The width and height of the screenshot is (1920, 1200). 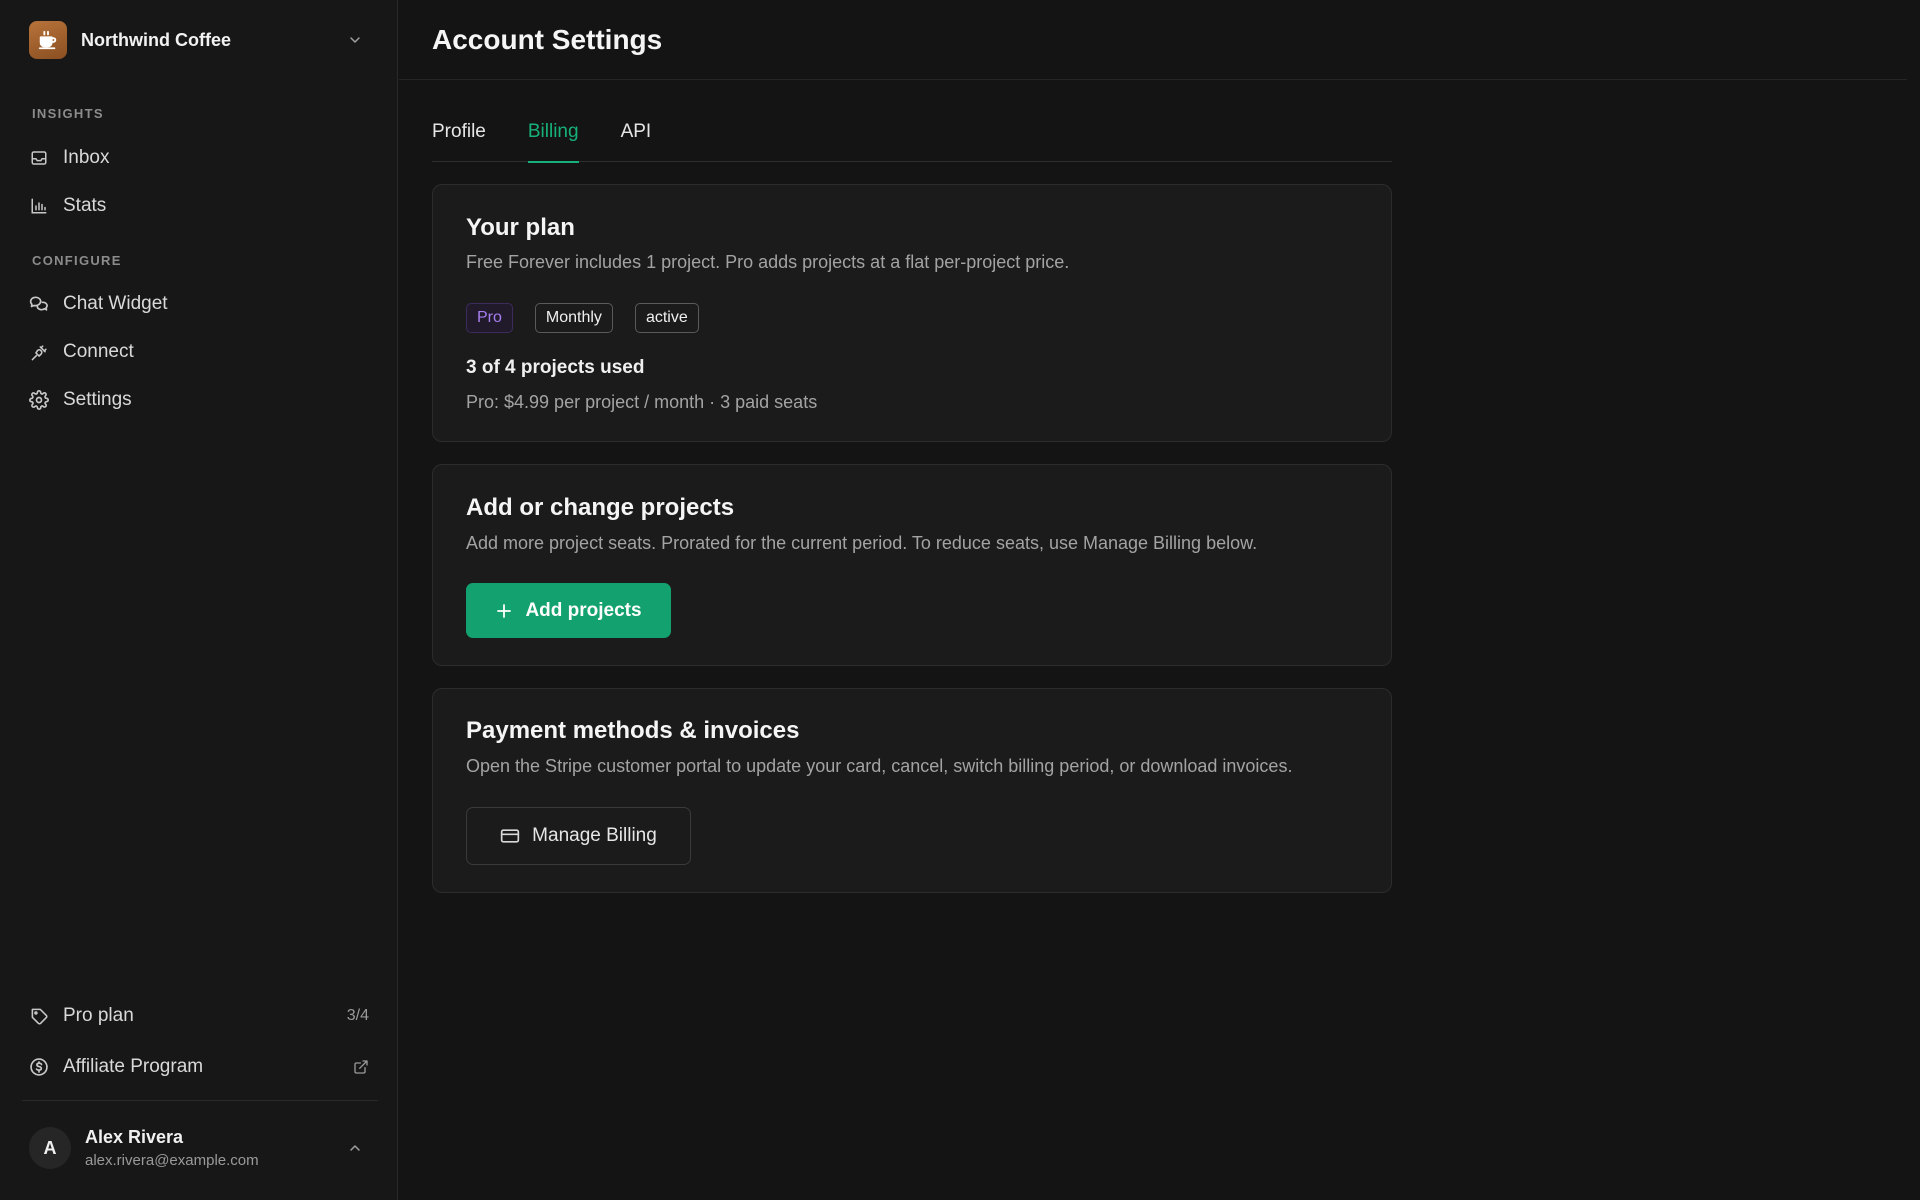 What do you see at coordinates (555, 367) in the screenshot?
I see `project-usage: 3 of 4 projects used` at bounding box center [555, 367].